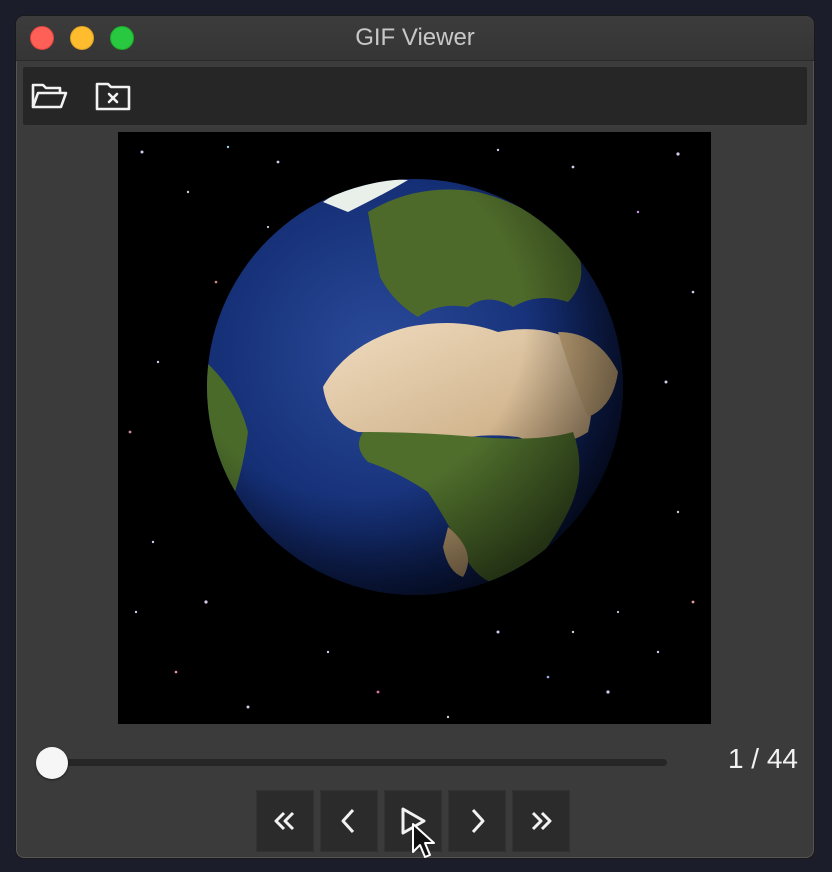 Image resolution: width=832 pixels, height=872 pixels. I want to click on double-chevron-left-icon, so click(284, 821).